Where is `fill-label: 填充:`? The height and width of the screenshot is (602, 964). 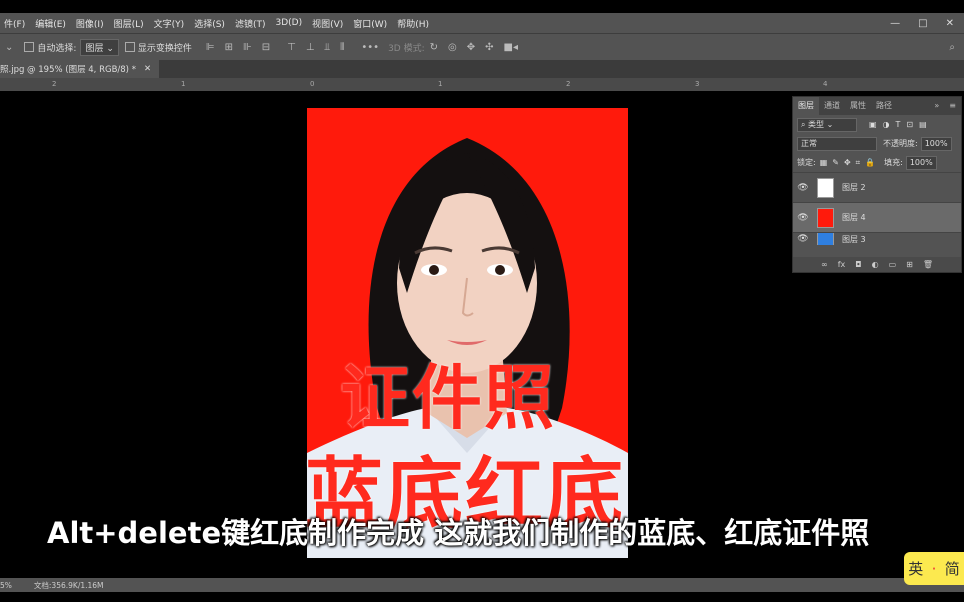 fill-label: 填充: is located at coordinates (893, 162).